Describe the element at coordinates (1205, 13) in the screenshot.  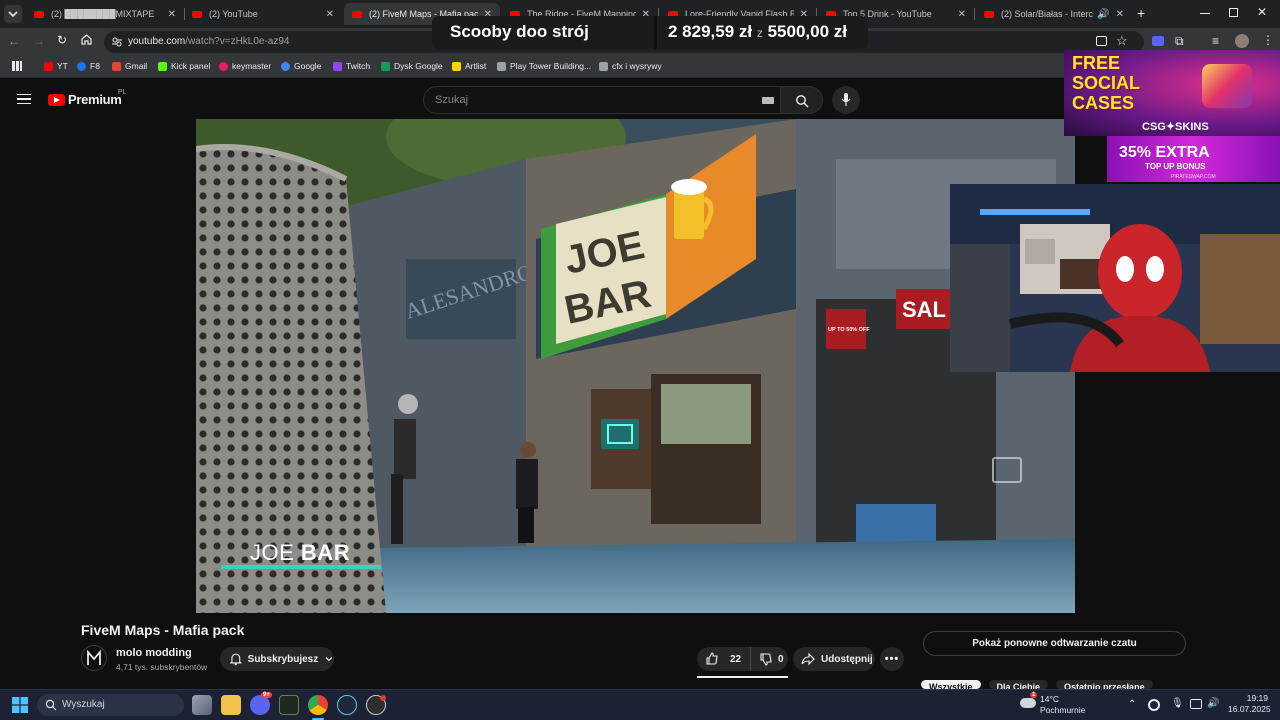
I see `minimize-button` at that location.